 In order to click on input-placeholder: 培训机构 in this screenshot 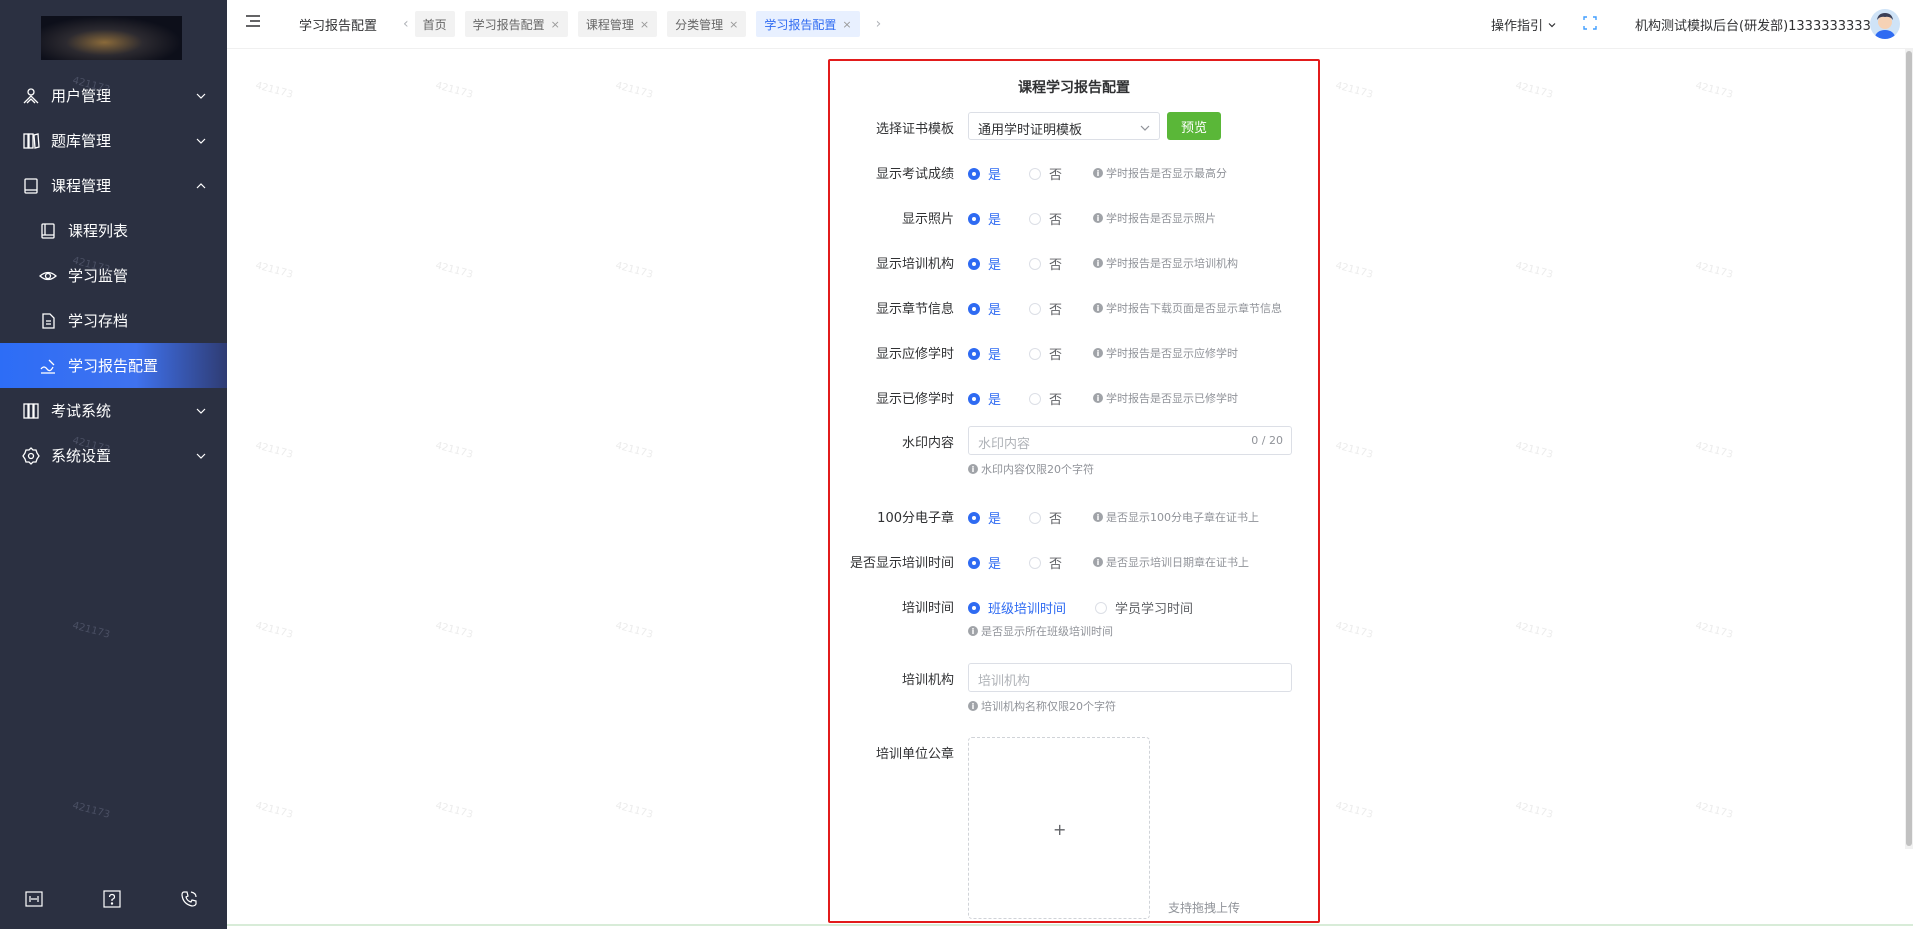, I will do `click(1004, 681)`.